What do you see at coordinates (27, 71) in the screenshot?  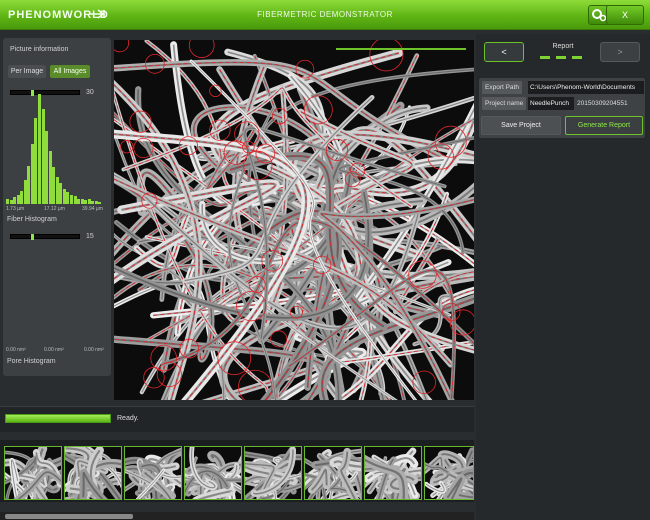 I see `tab-per-image: Per Image` at bounding box center [27, 71].